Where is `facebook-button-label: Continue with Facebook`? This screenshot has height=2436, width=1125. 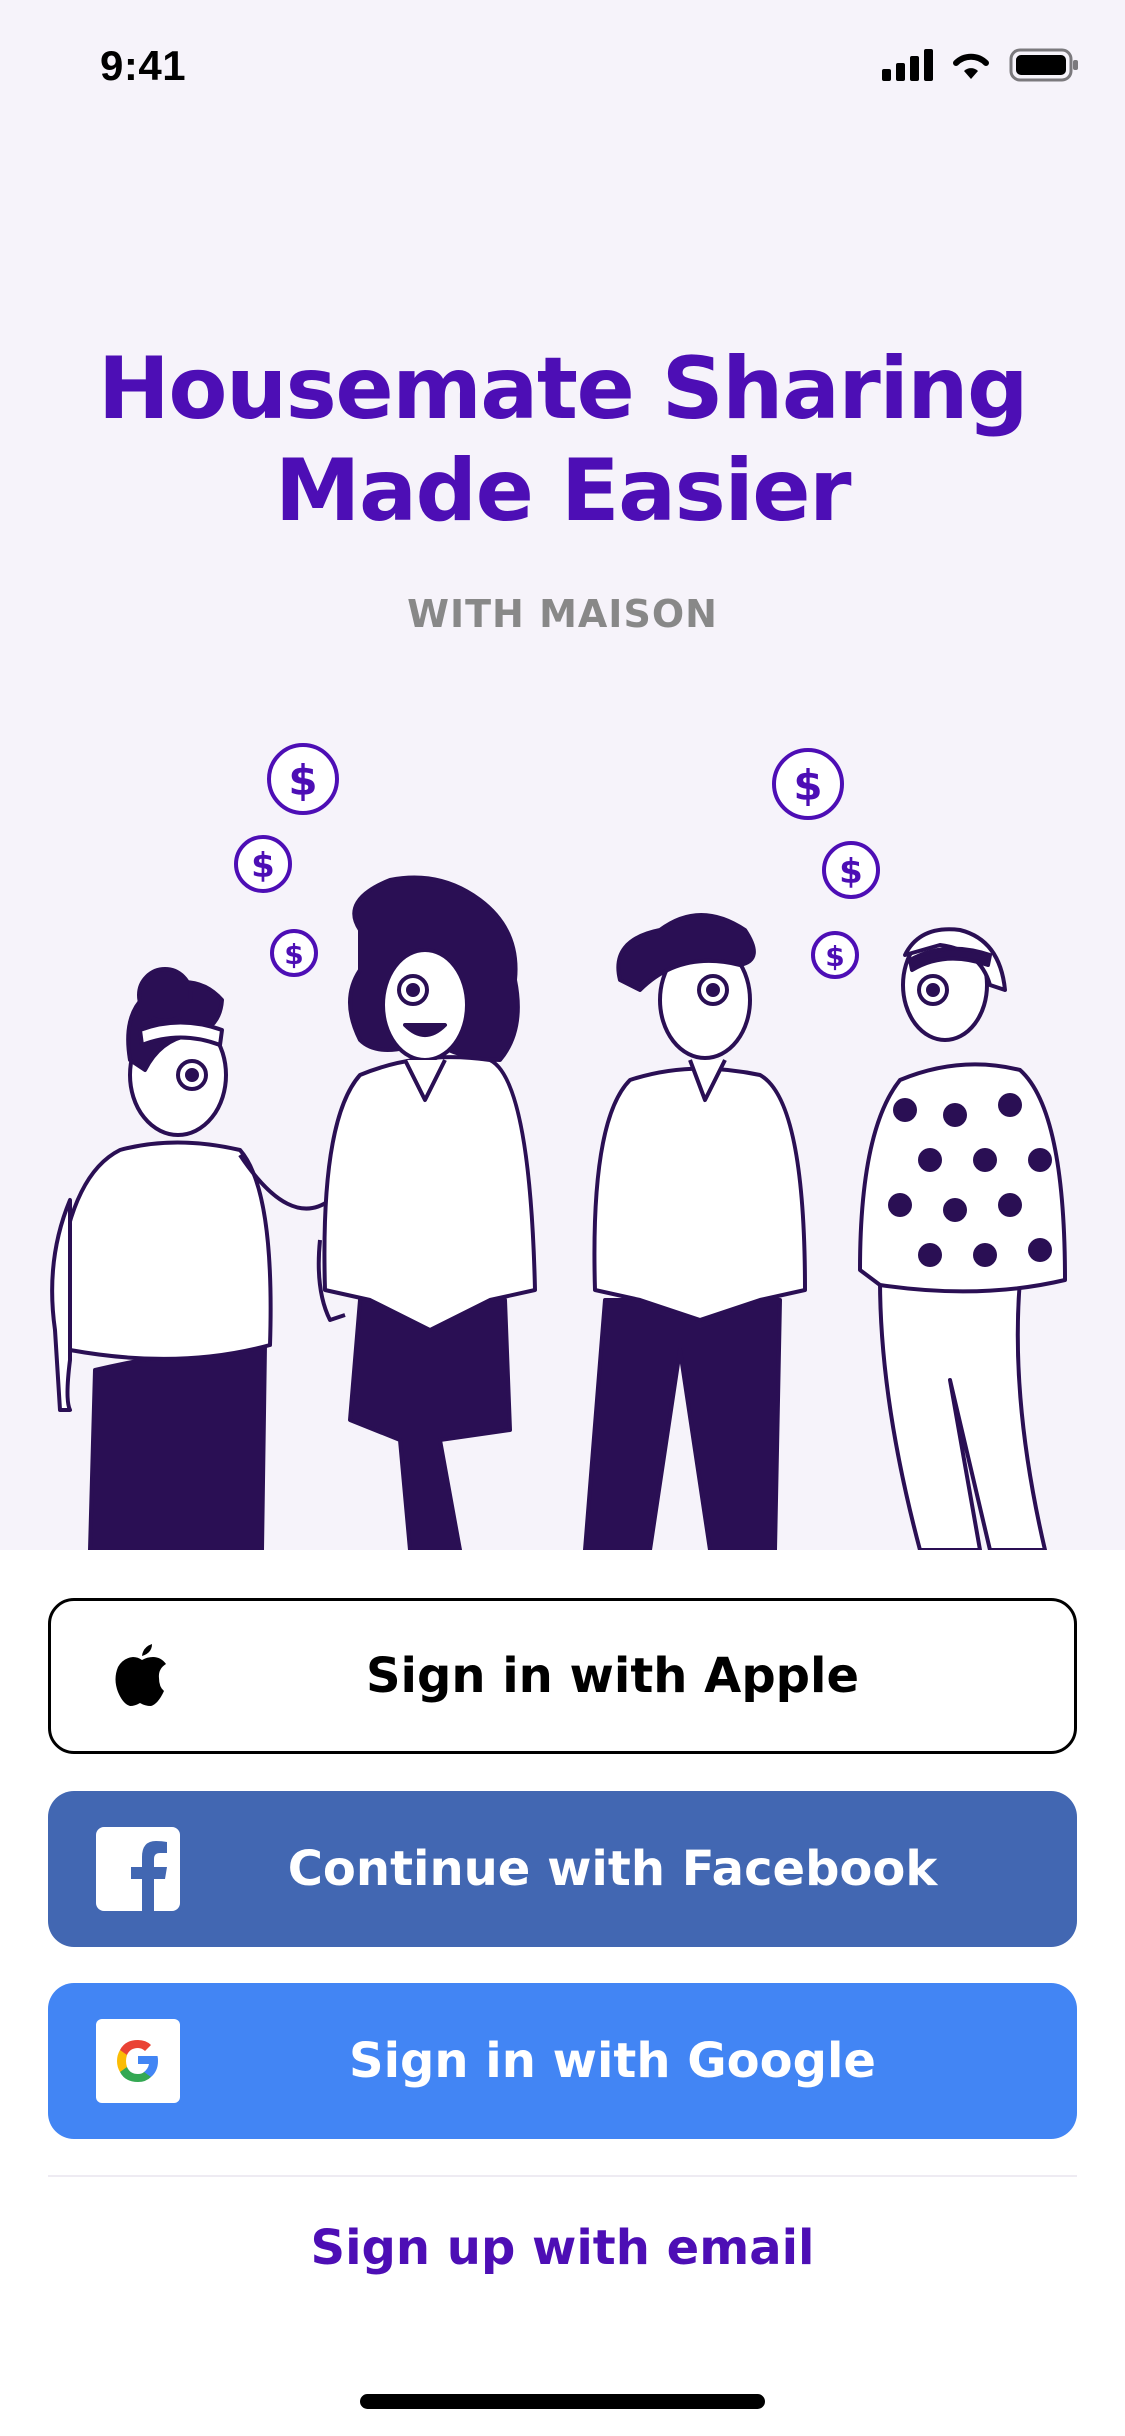 facebook-button-label: Continue with Facebook is located at coordinates (612, 1869).